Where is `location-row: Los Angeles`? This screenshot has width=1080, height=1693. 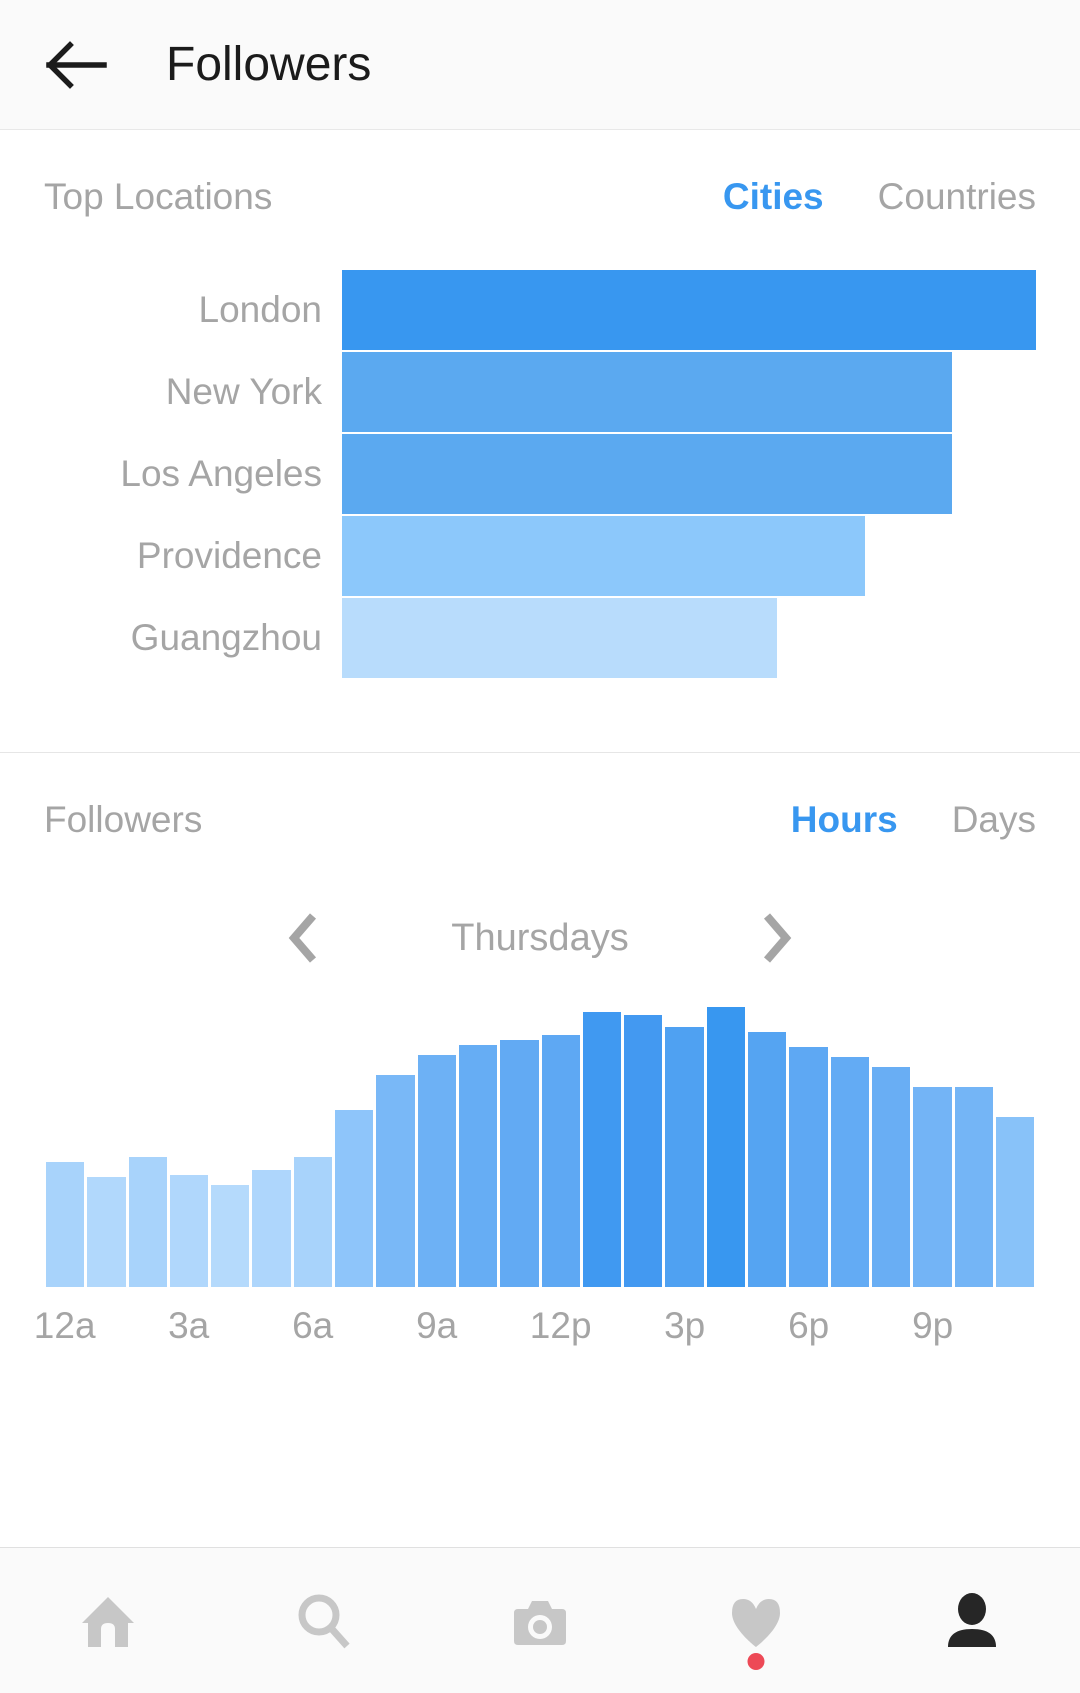 location-row: Los Angeles is located at coordinates (540, 474).